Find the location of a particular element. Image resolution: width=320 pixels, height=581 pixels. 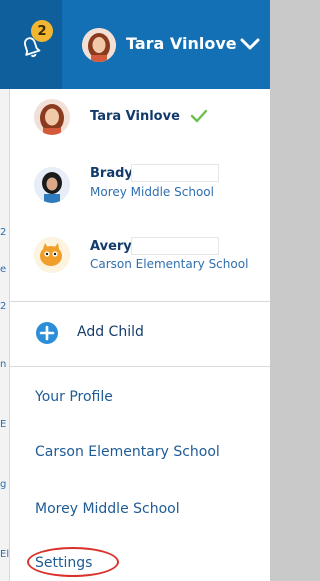

check-icon is located at coordinates (199, 116).